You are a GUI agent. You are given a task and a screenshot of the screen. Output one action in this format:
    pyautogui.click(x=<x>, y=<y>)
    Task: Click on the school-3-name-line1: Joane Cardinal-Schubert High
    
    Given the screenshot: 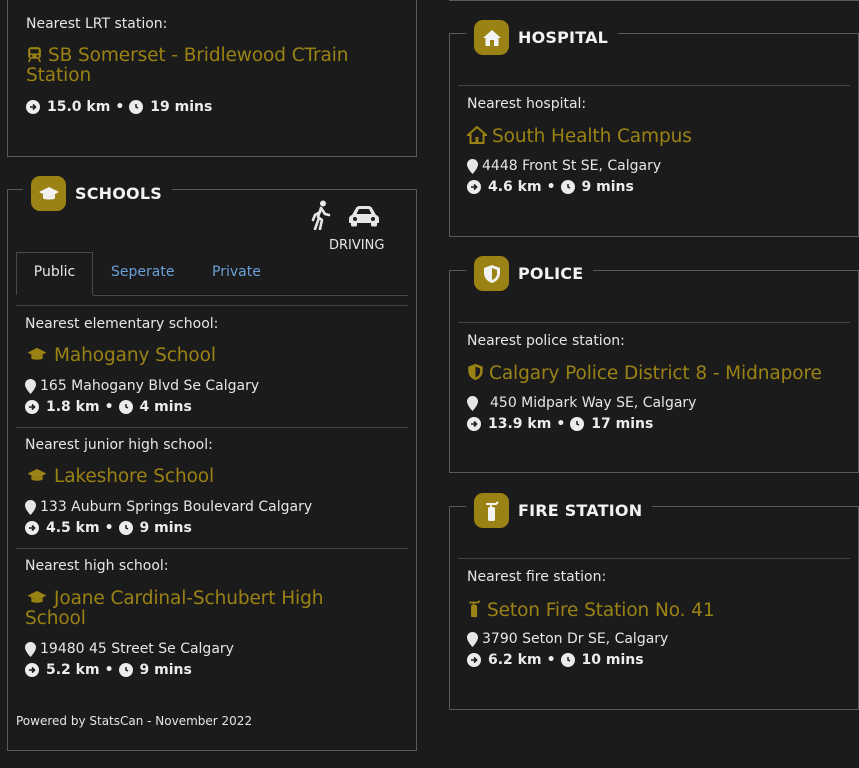 What is the action you would take?
    pyautogui.click(x=189, y=598)
    